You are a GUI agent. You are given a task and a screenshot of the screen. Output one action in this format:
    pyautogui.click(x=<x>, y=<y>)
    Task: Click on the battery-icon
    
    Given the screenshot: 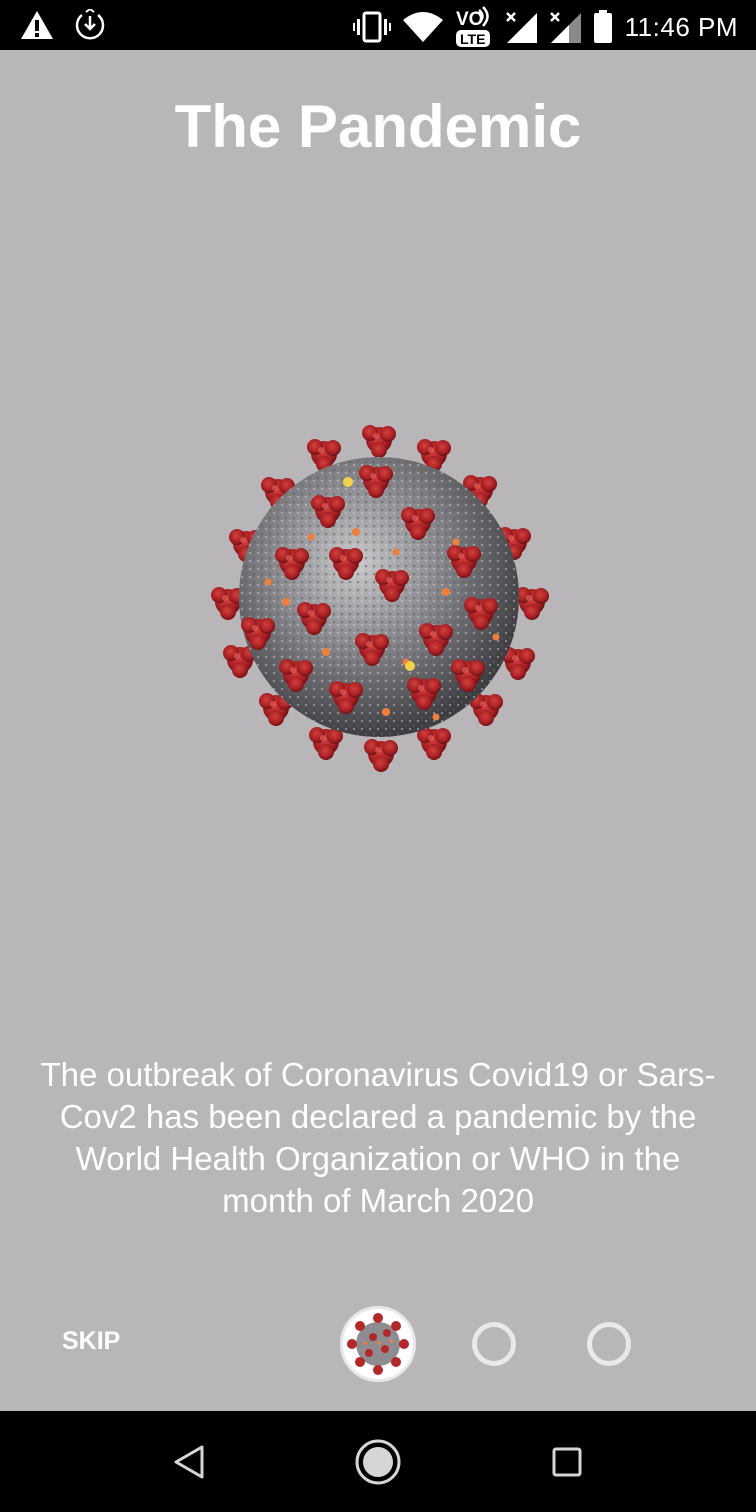 What is the action you would take?
    pyautogui.click(x=603, y=27)
    